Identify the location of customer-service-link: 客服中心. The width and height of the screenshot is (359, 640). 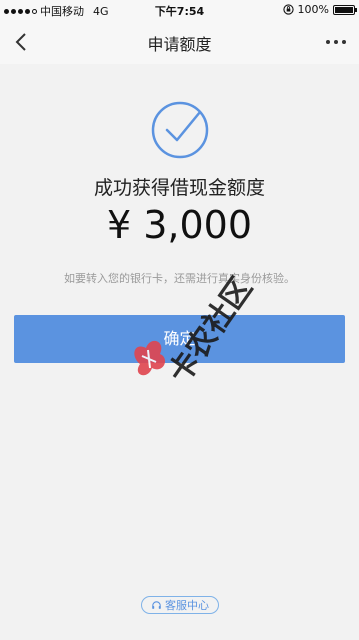
(180, 605).